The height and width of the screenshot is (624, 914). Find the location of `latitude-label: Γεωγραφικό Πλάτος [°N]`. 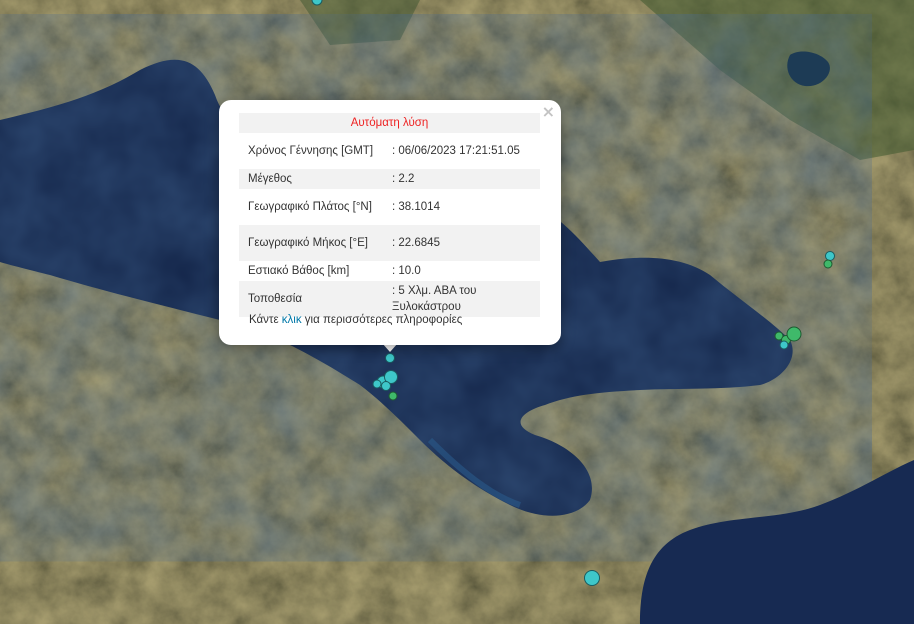

latitude-label: Γεωγραφικό Πλάτος [°N] is located at coordinates (310, 207).